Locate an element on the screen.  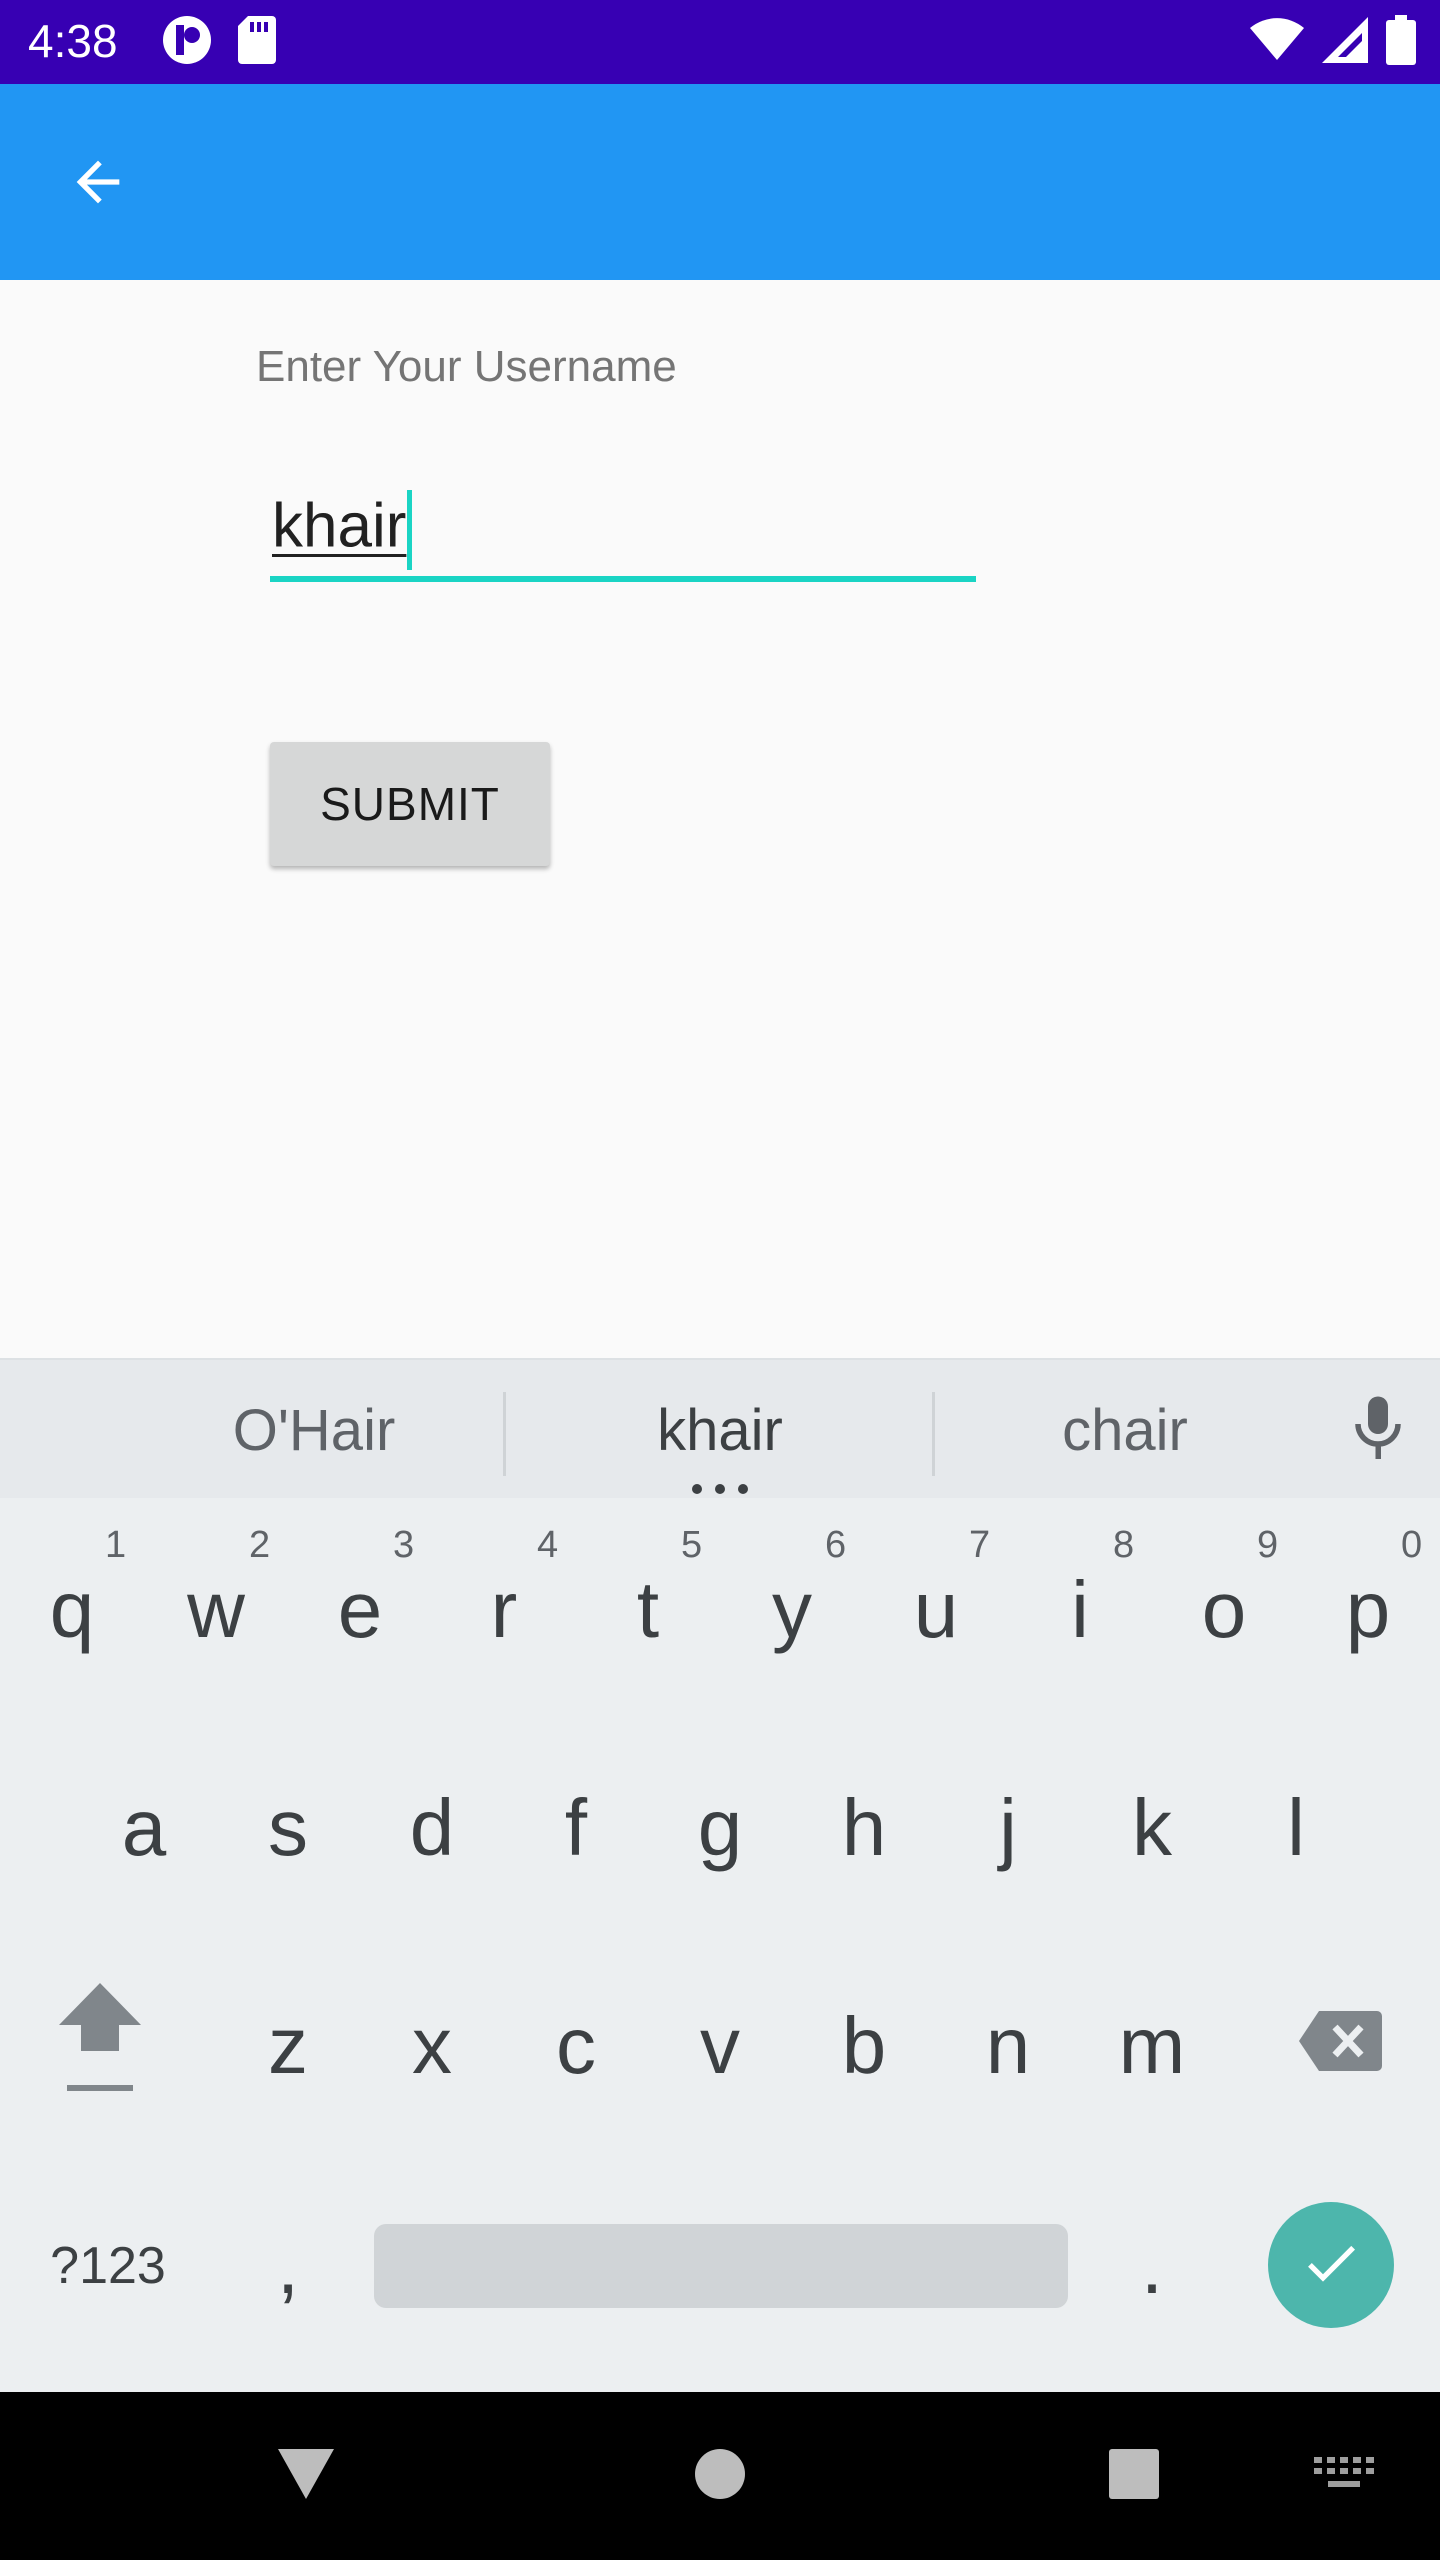
nav-home-button is located at coordinates (720, 2476).